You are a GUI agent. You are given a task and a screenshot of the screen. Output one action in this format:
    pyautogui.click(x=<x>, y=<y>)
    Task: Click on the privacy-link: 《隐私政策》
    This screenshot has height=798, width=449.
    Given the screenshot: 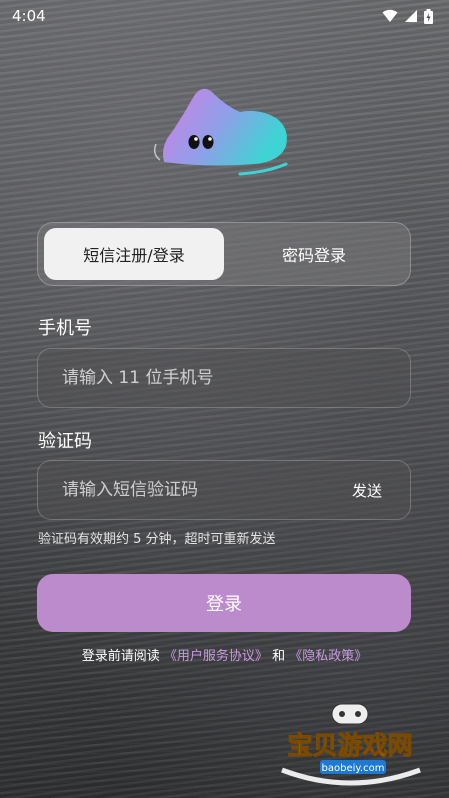 What is the action you would take?
    pyautogui.click(x=328, y=656)
    